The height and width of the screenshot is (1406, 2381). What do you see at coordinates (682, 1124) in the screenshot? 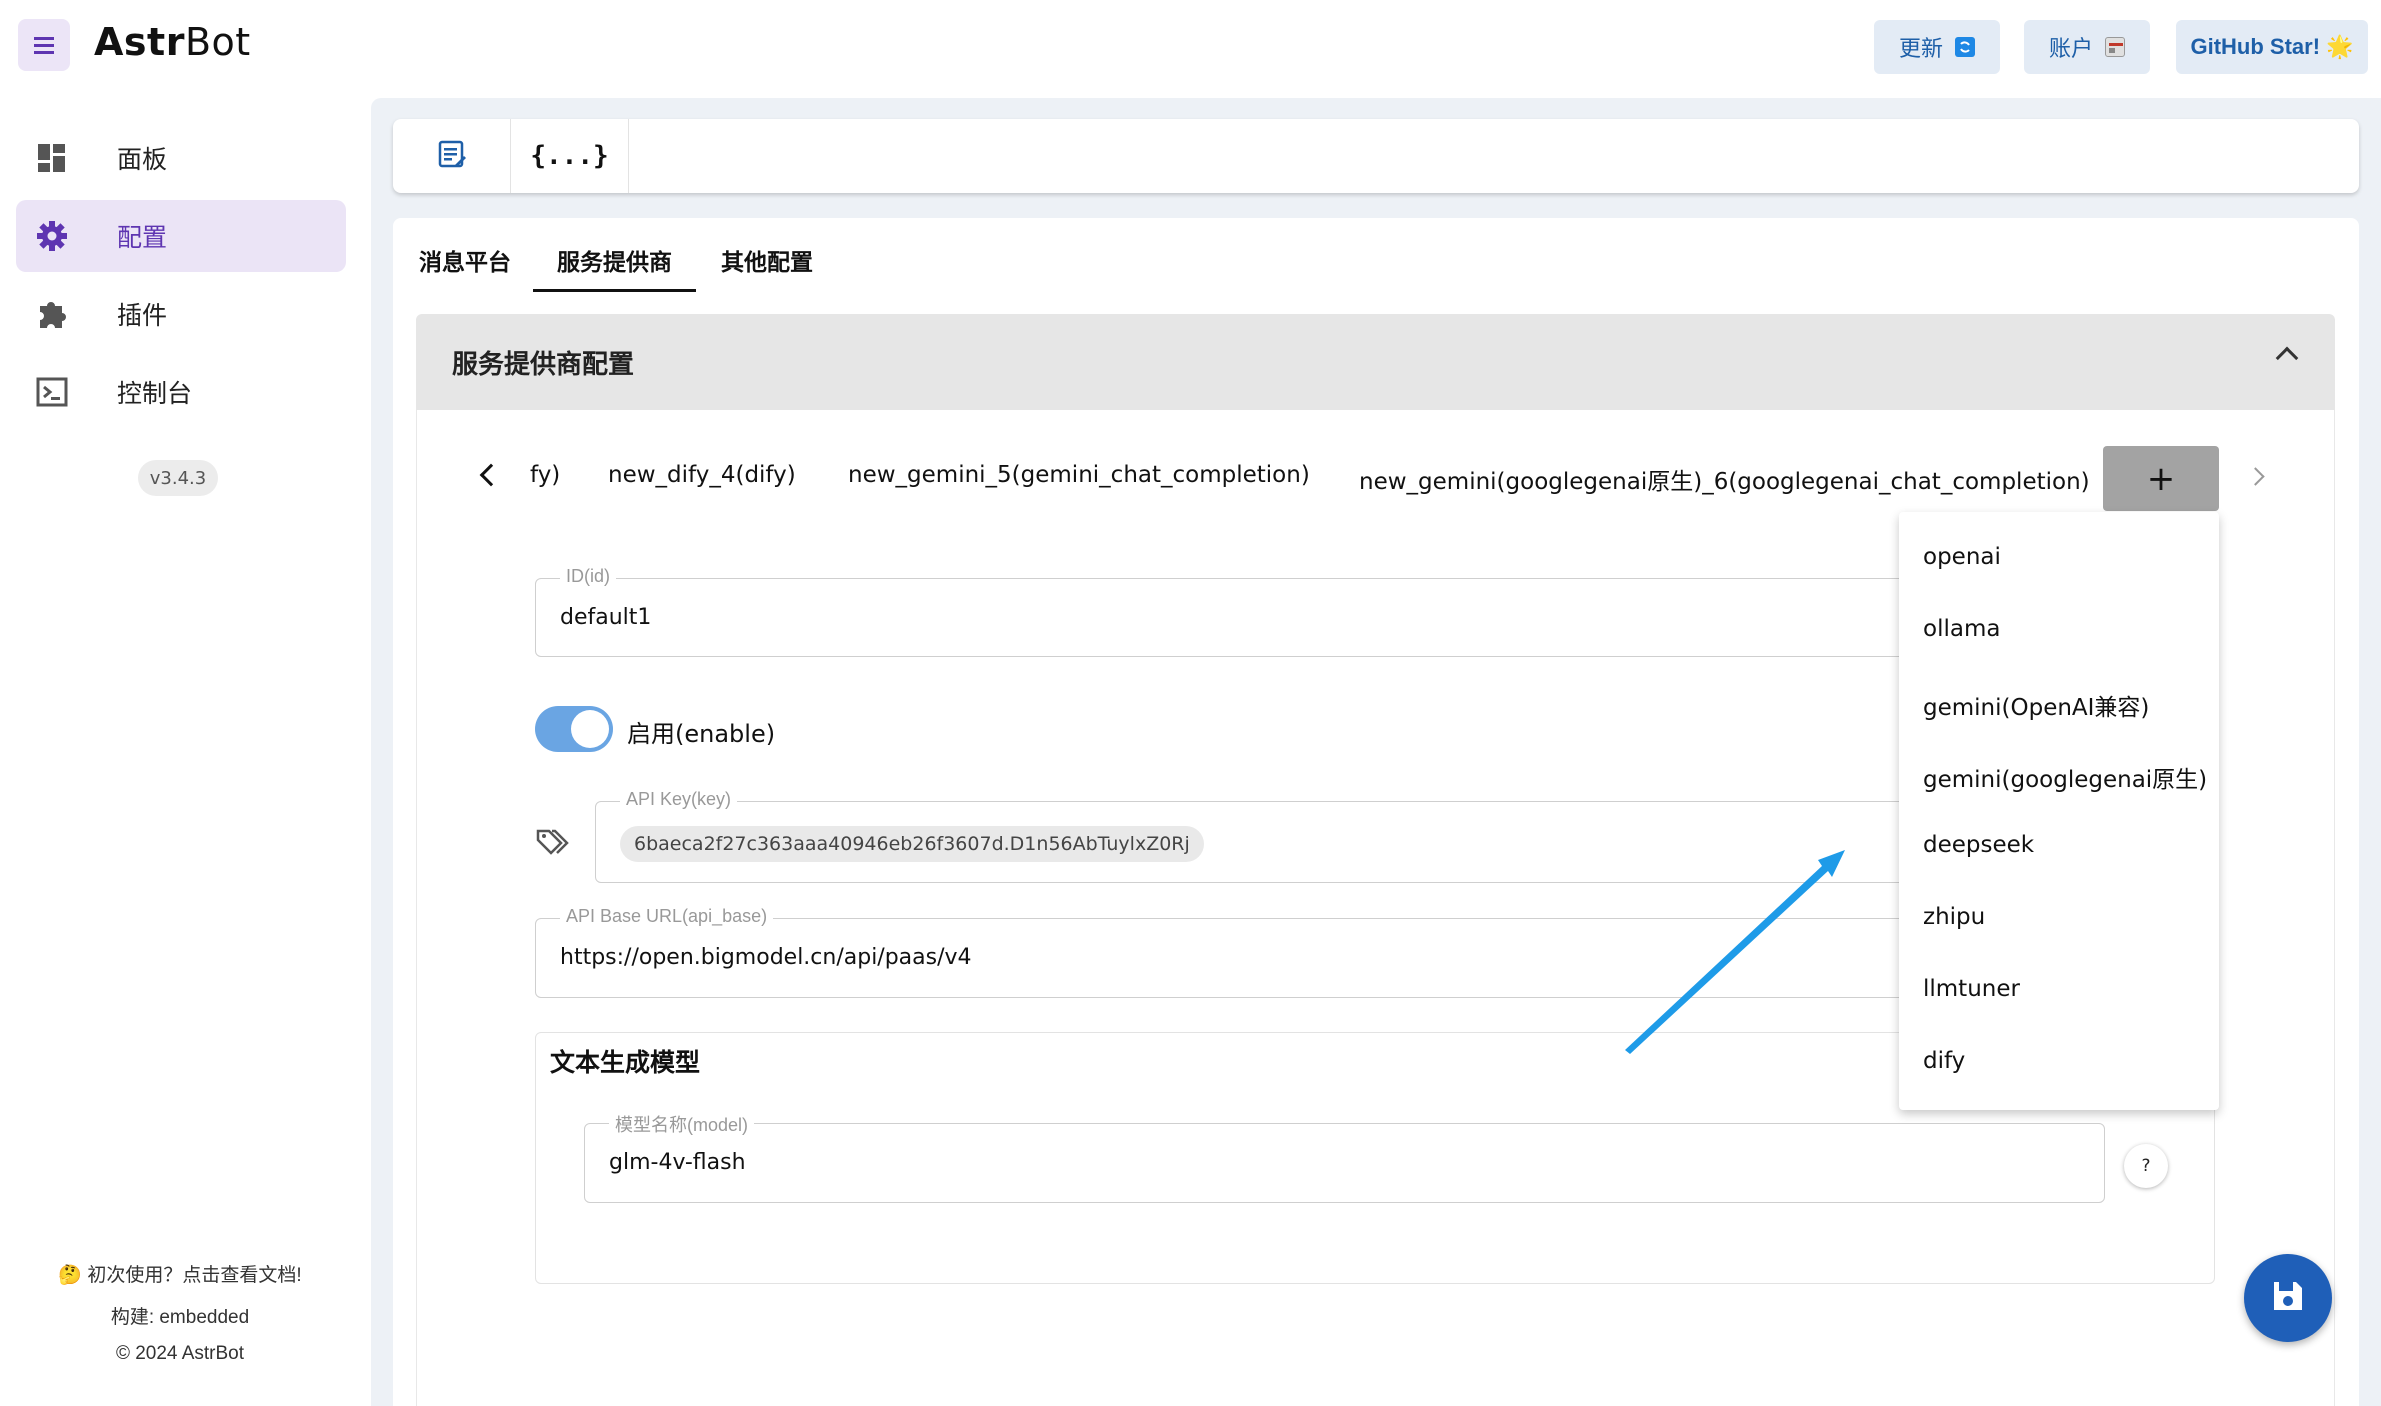
I see `model-label: 模型名称(model)` at bounding box center [682, 1124].